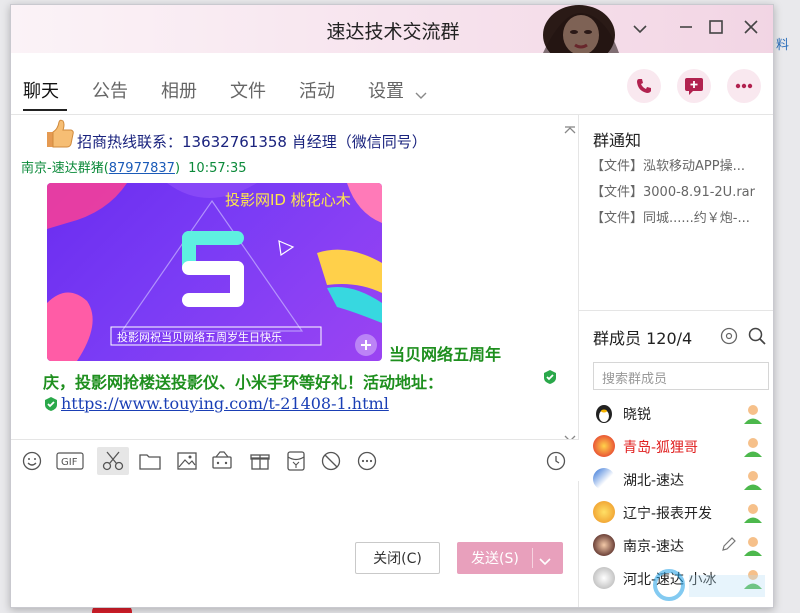 This screenshot has width=800, height=613. I want to click on active-tab-underline, so click(45, 110).